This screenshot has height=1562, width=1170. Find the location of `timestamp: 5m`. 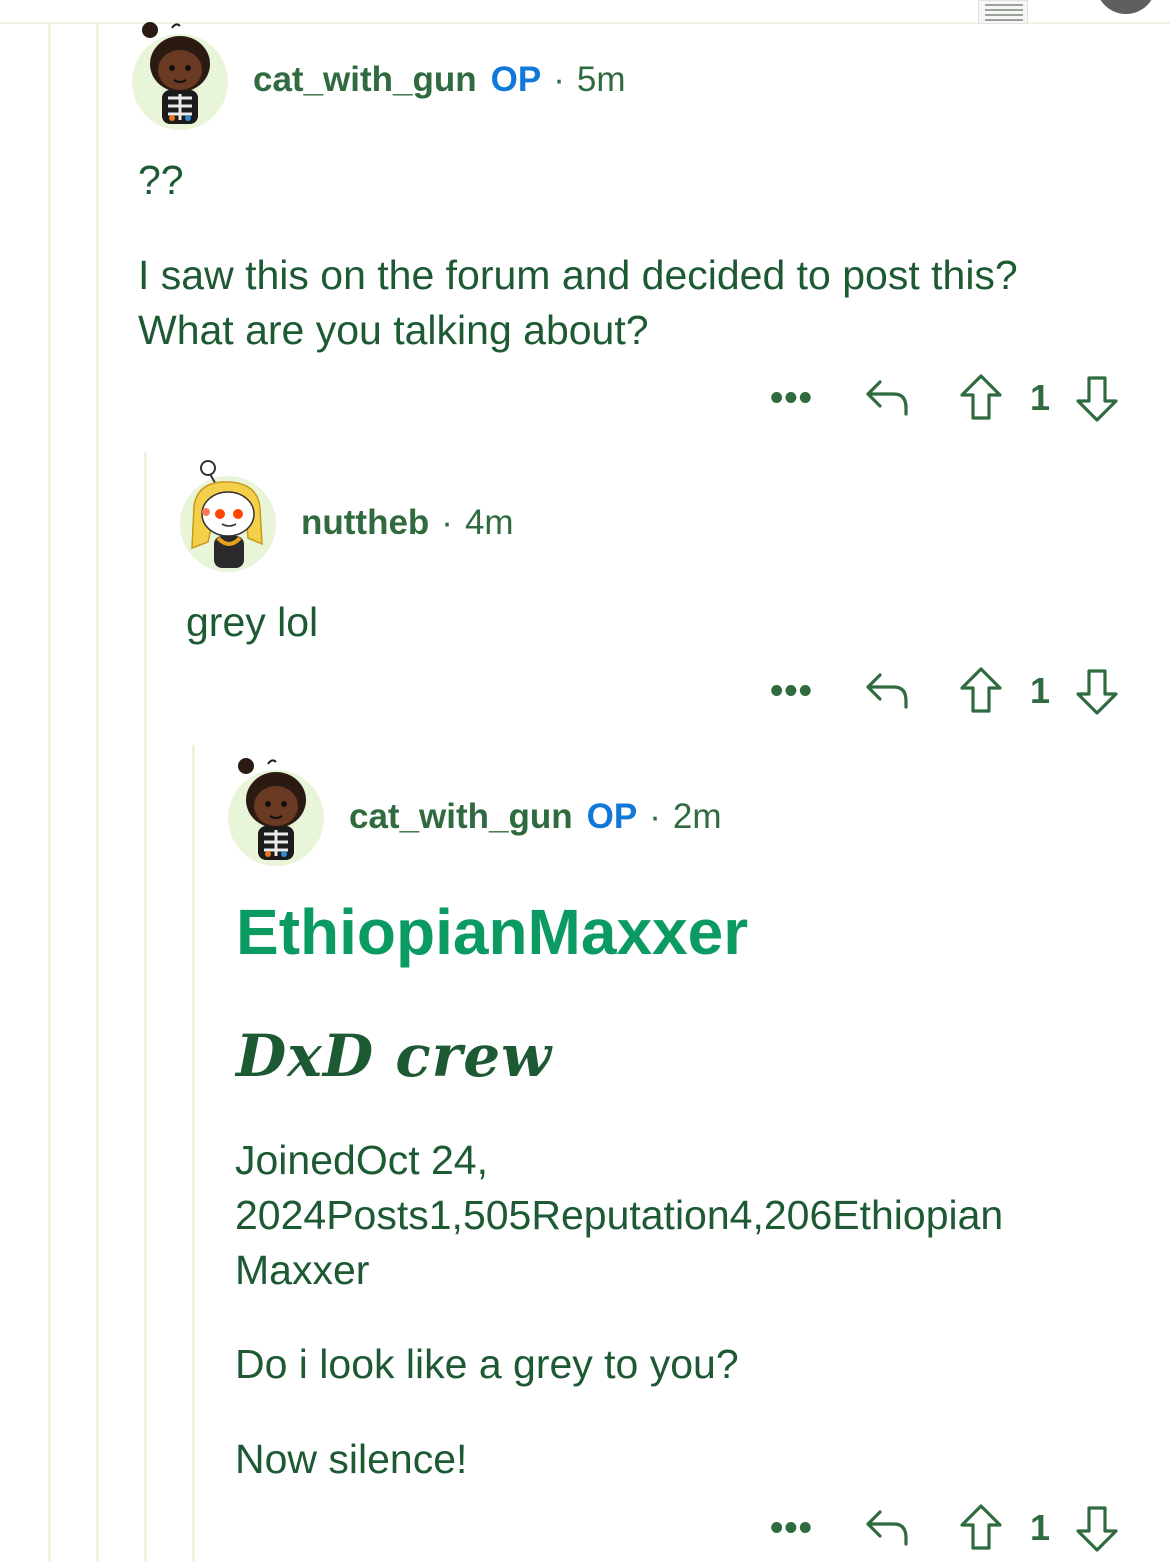

timestamp: 5m is located at coordinates (601, 79).